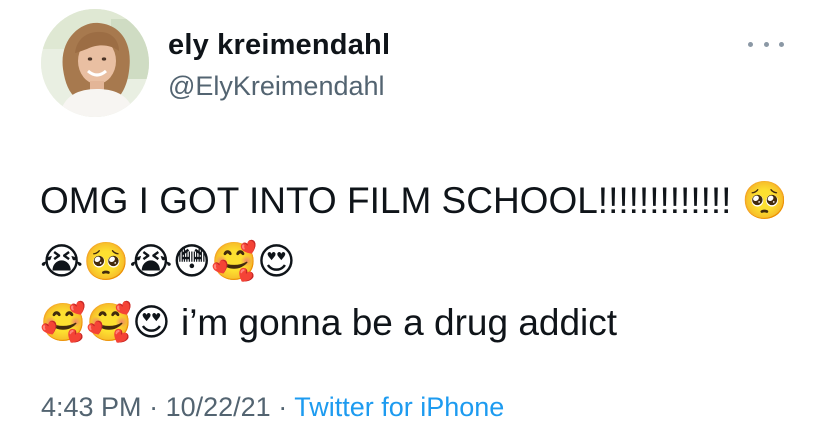  Describe the element at coordinates (218, 407) in the screenshot. I see `tweet-date: 10/22/21` at that location.